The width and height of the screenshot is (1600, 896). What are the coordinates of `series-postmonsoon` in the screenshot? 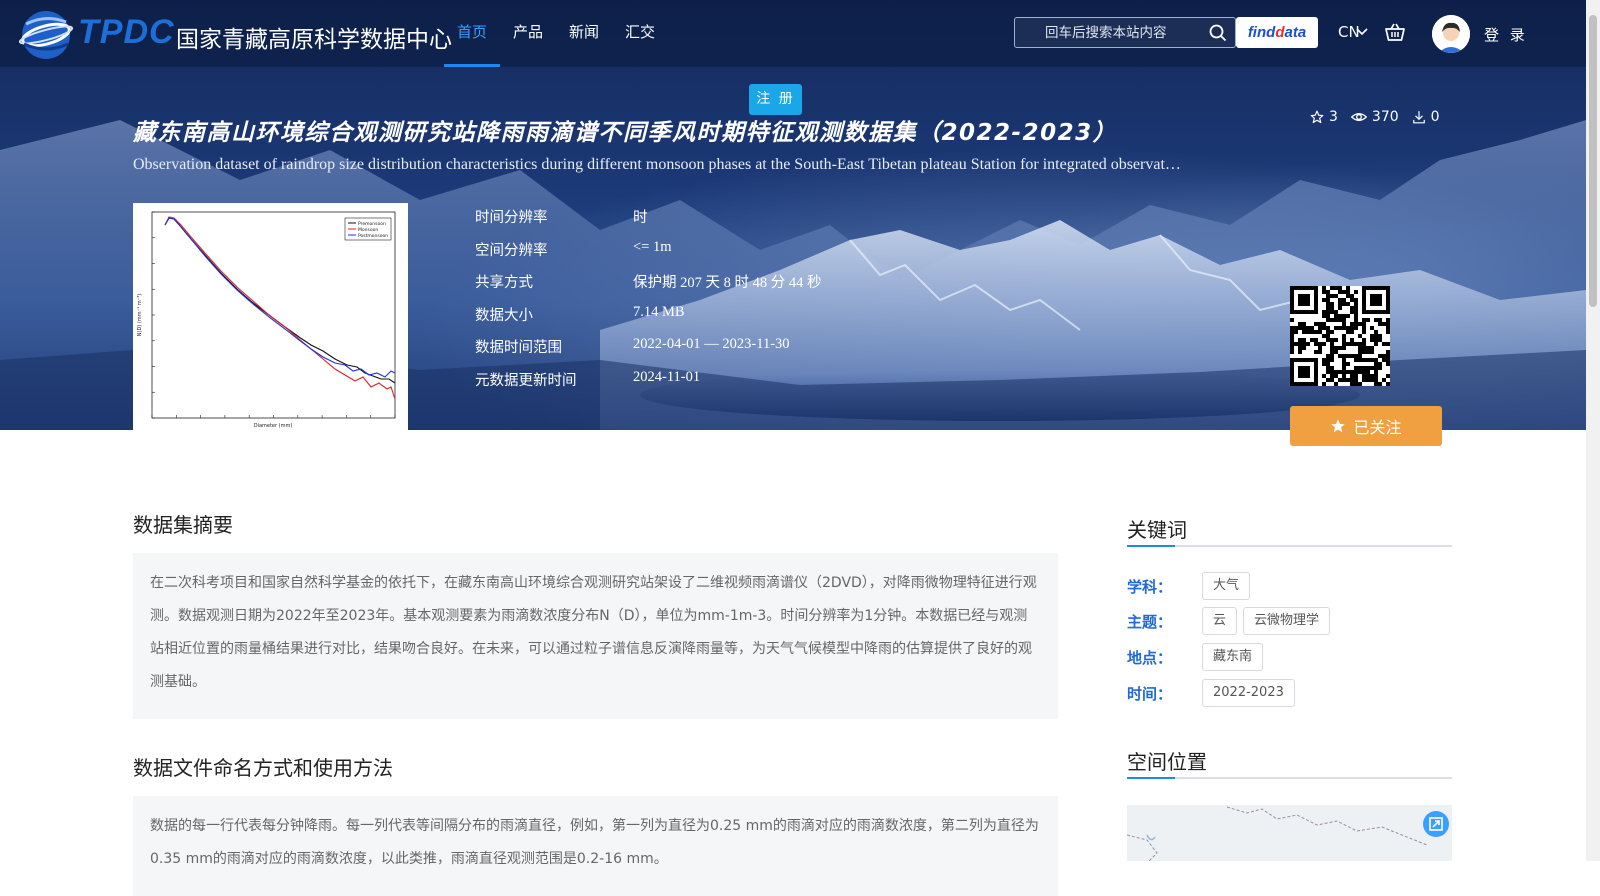 It's located at (280, 297).